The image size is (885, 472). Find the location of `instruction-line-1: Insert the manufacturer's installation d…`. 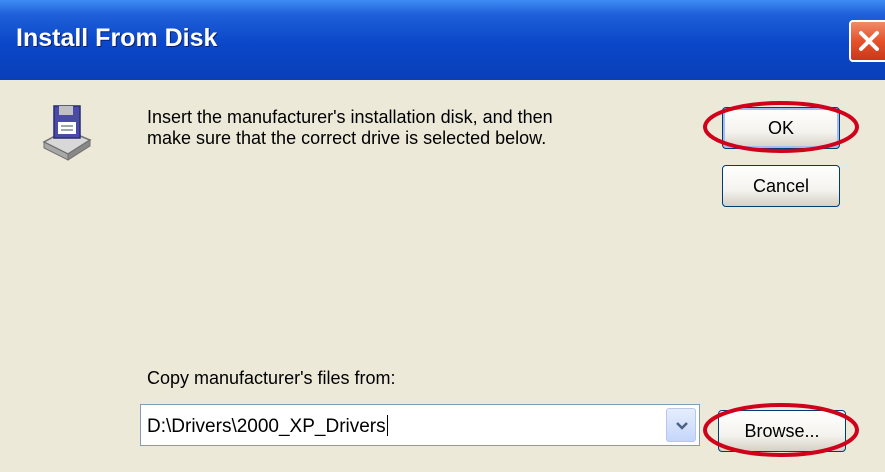

instruction-line-1: Insert the manufacturer's installation d… is located at coordinates (350, 117).